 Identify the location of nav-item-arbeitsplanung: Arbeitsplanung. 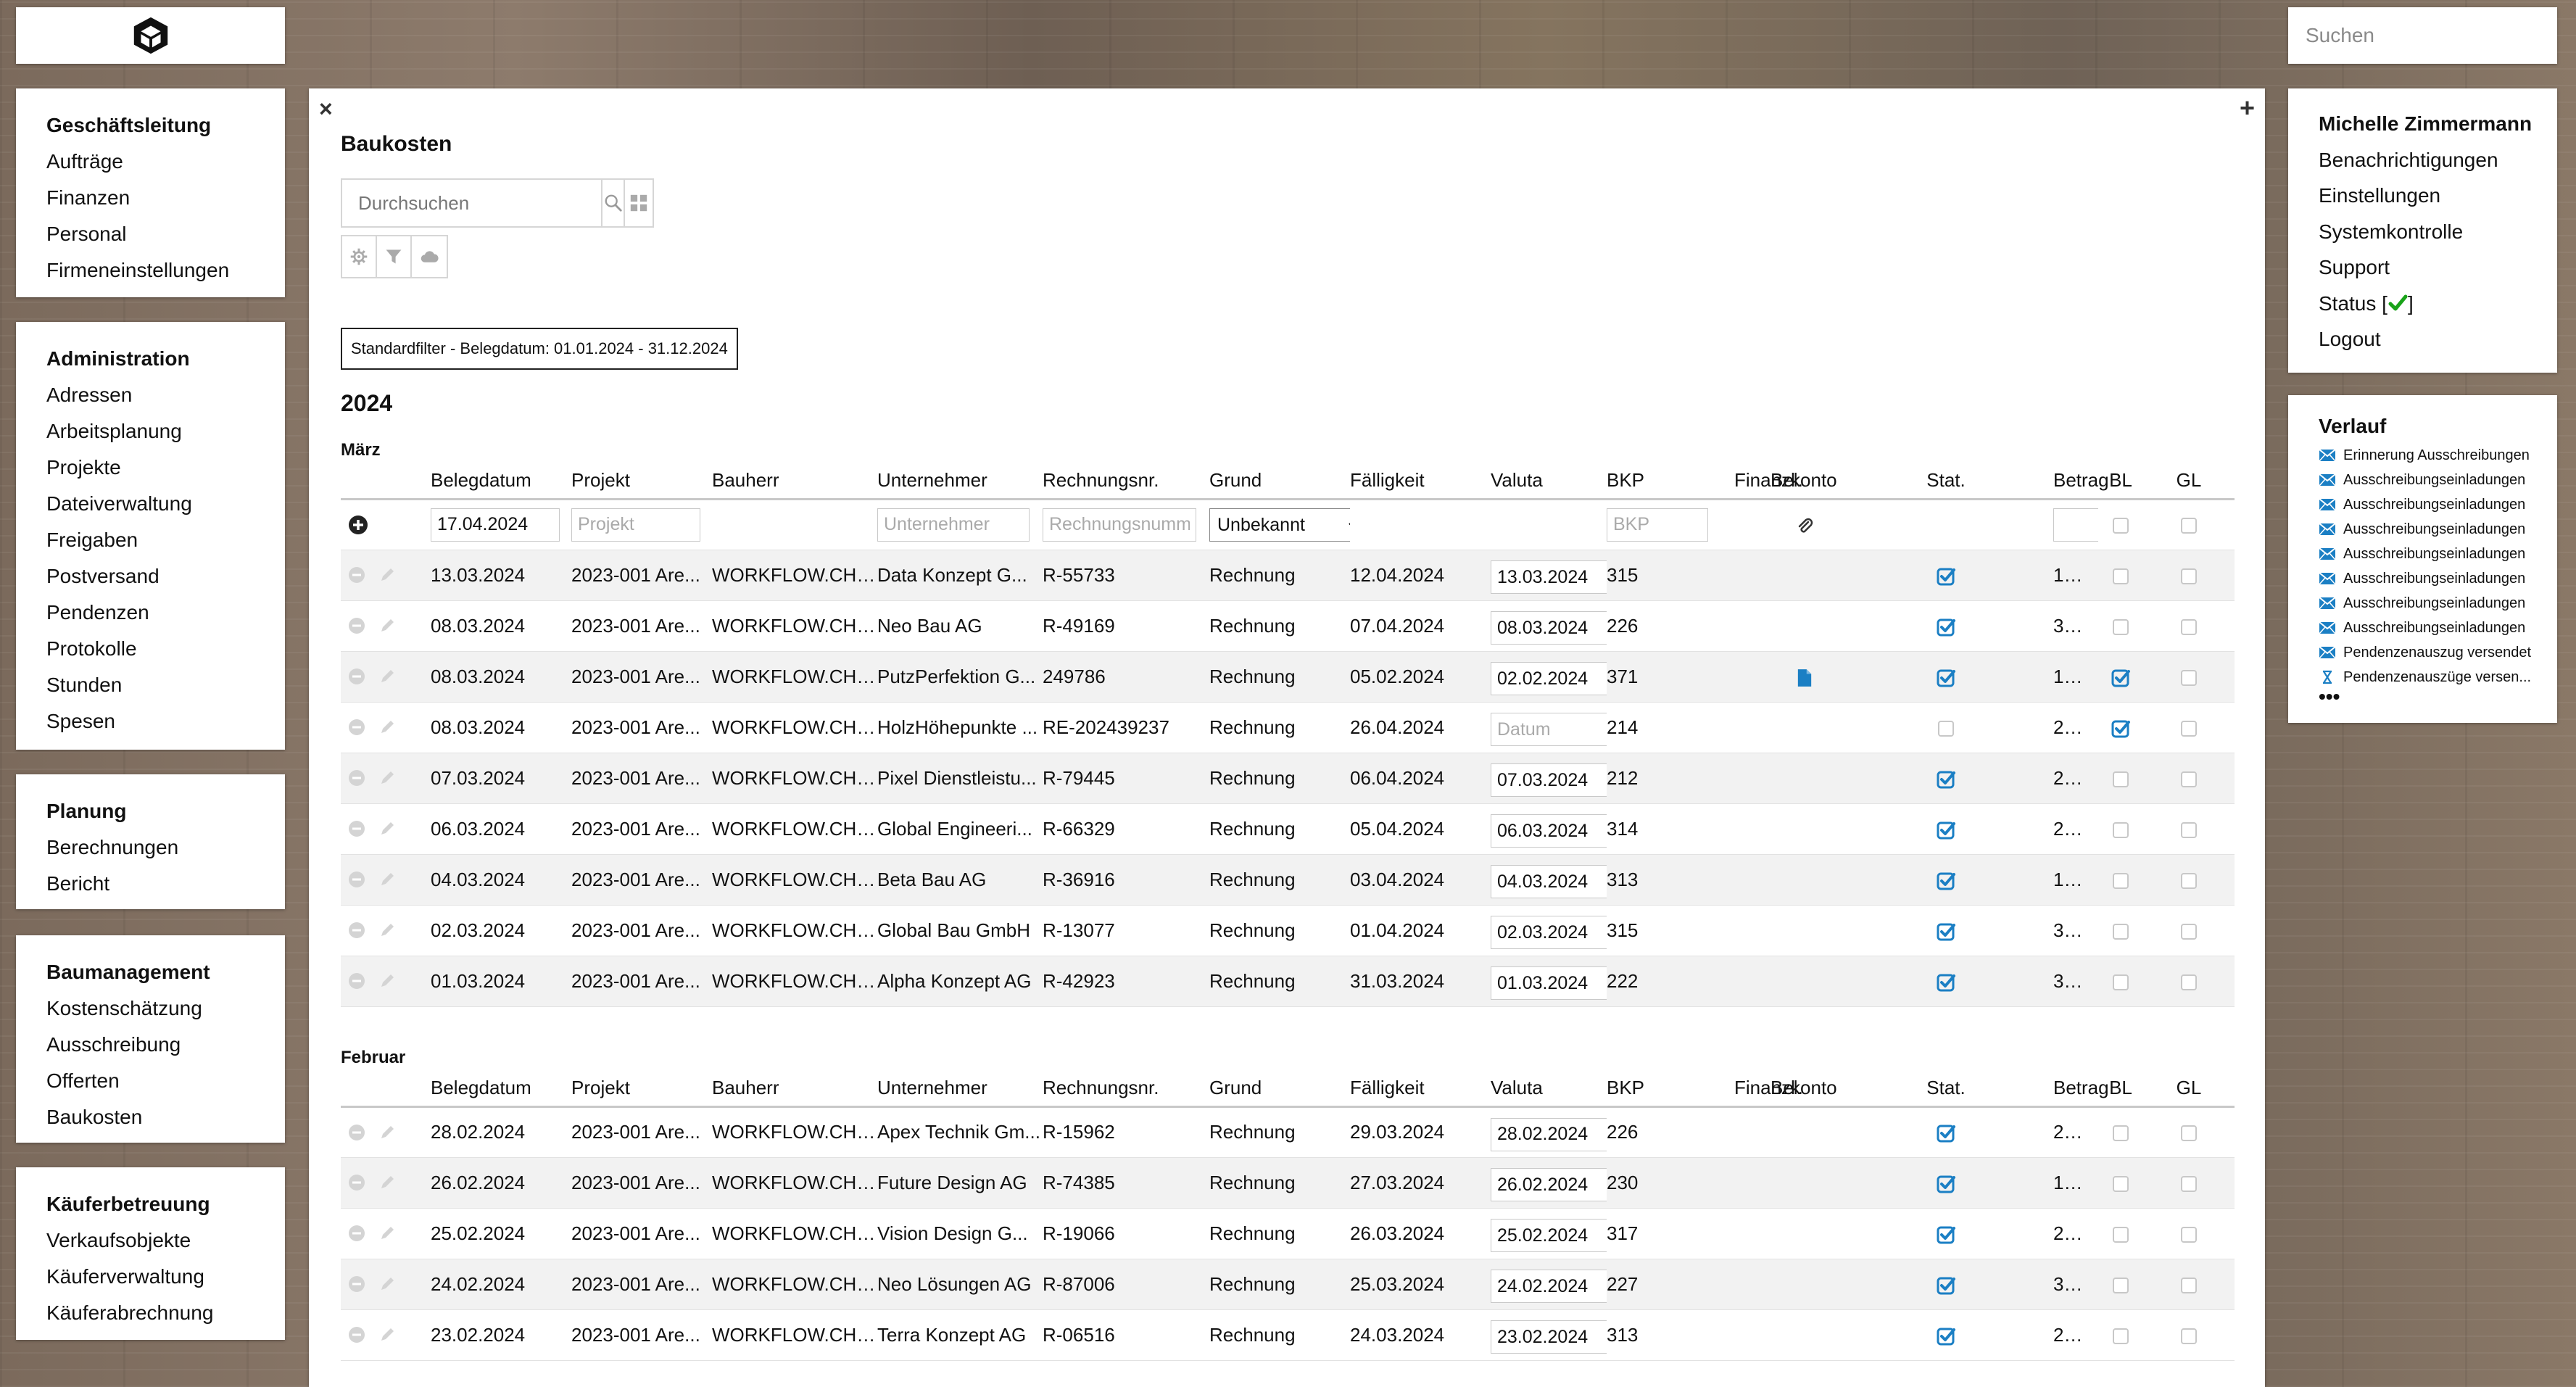
(165, 431).